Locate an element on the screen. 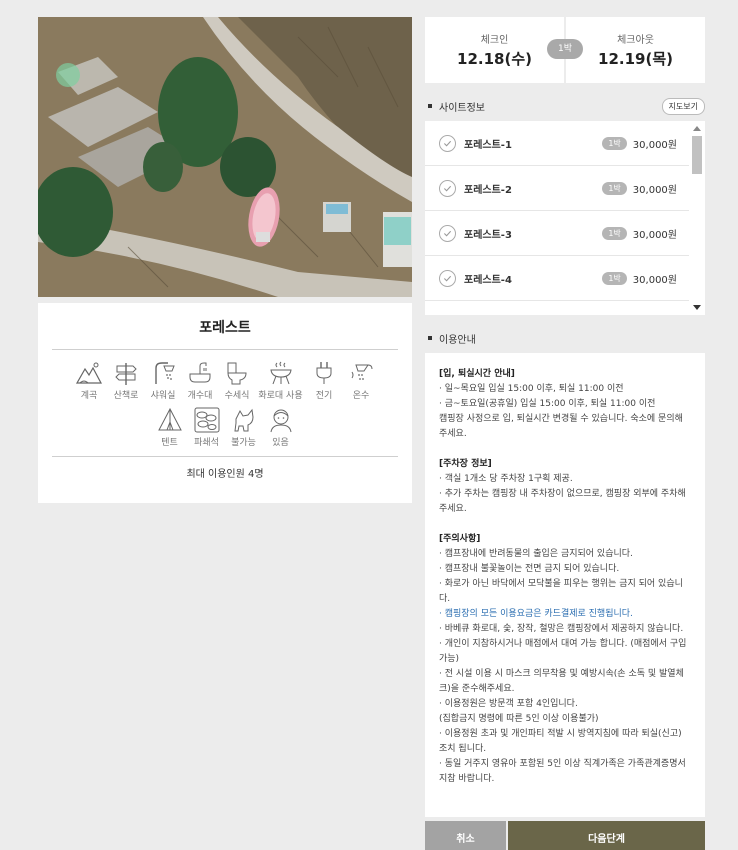 The height and width of the screenshot is (850, 738). date-selector: 체크인 12.18(수) 체크아웃 12.19(목) 1박 is located at coordinates (565, 50).